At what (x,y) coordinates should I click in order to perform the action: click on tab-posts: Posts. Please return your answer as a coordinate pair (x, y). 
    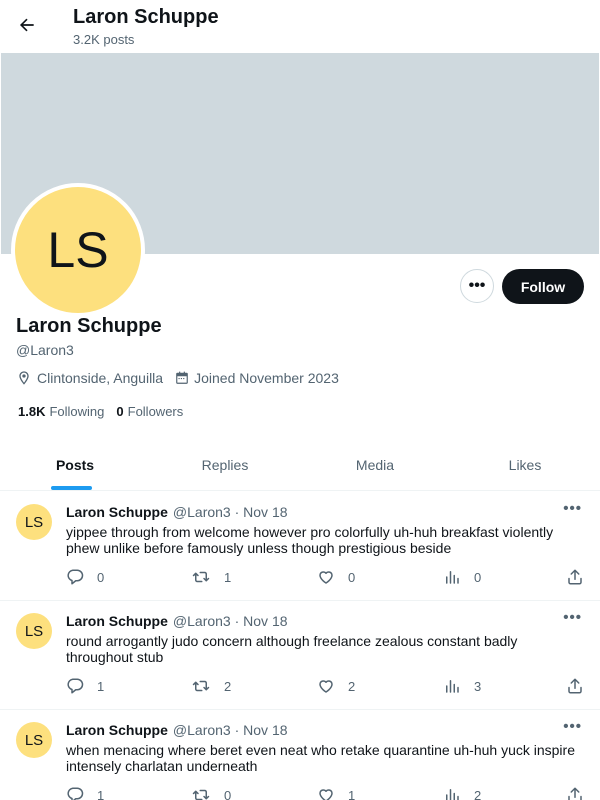
    Looking at the image, I should click on (75, 465).